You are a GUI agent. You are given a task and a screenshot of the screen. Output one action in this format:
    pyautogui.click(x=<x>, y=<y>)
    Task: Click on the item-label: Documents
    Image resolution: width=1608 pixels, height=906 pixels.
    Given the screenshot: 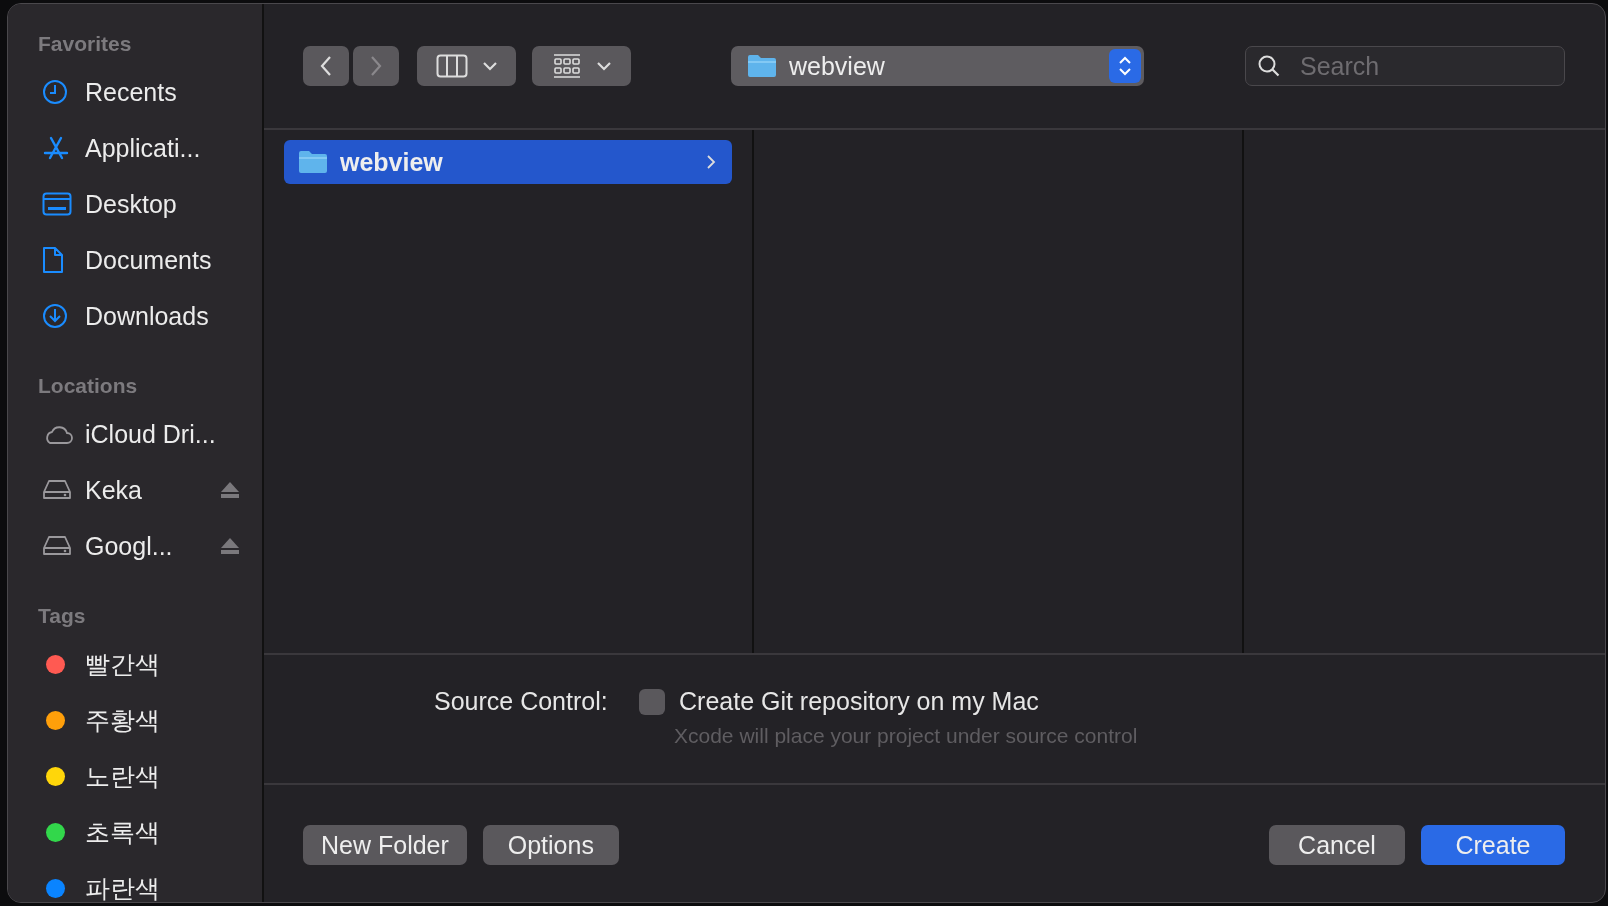 What is the action you would take?
    pyautogui.click(x=148, y=260)
    